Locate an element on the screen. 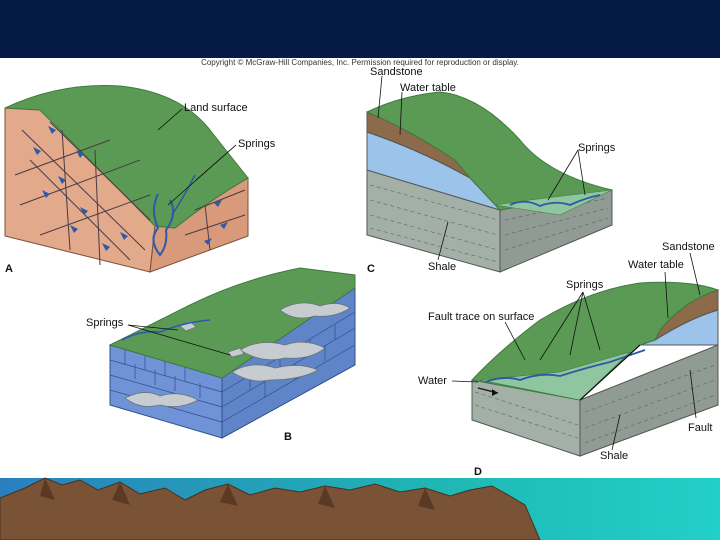 The height and width of the screenshot is (540, 720). panel-c-label-sandstone: Sandstone is located at coordinates (396, 72).